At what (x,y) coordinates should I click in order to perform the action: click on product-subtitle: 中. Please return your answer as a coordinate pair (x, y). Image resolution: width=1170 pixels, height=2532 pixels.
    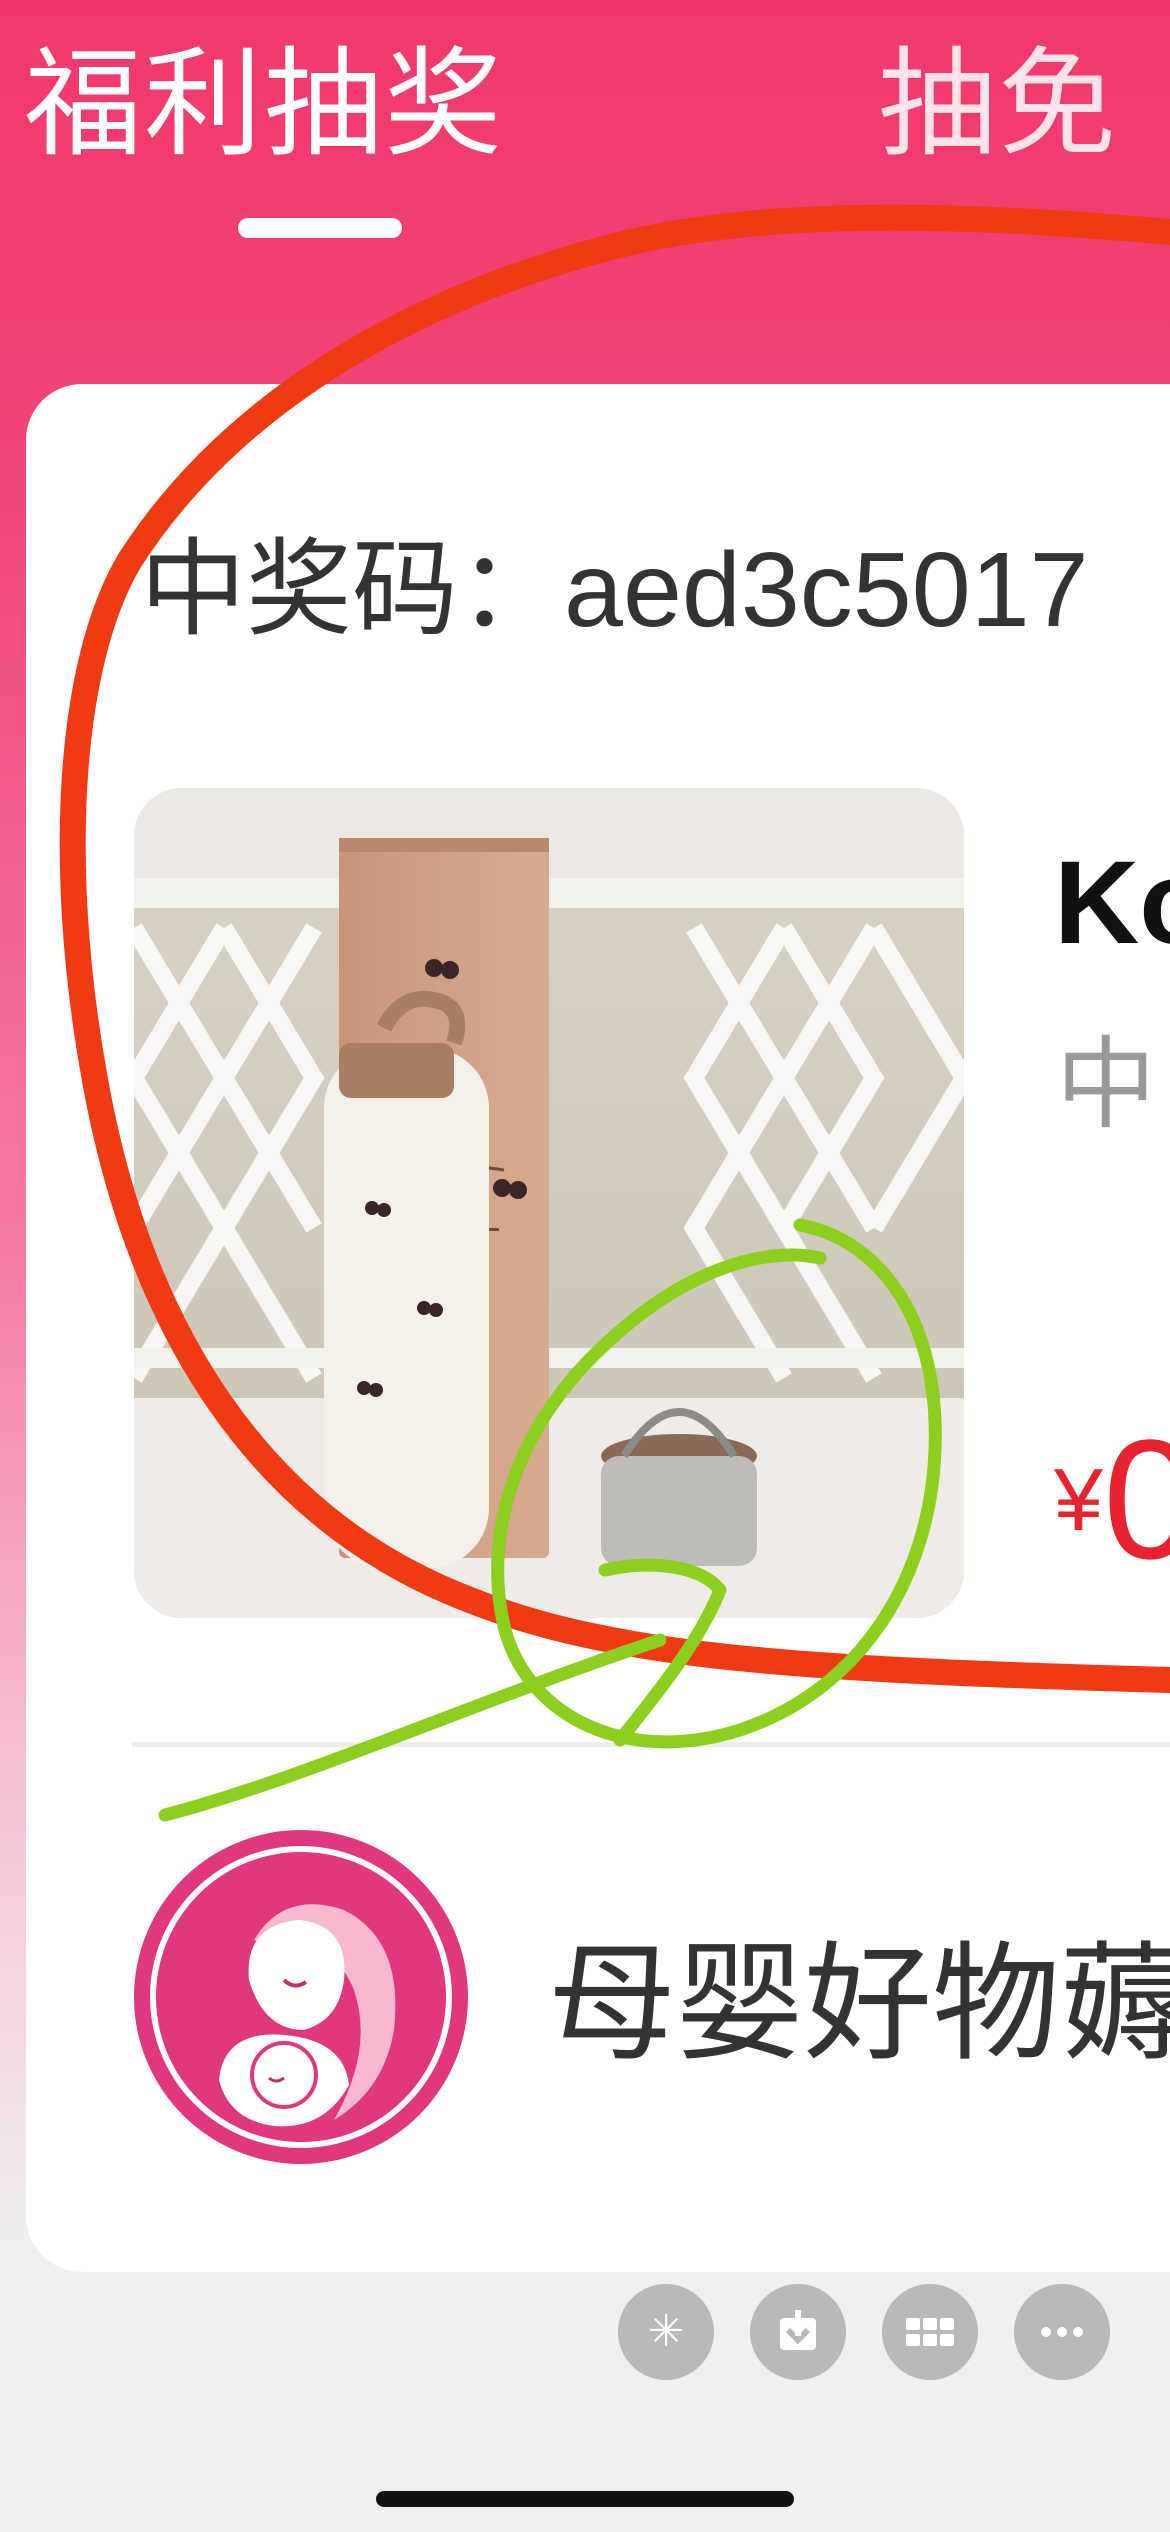
    Looking at the image, I should click on (1106, 1085).